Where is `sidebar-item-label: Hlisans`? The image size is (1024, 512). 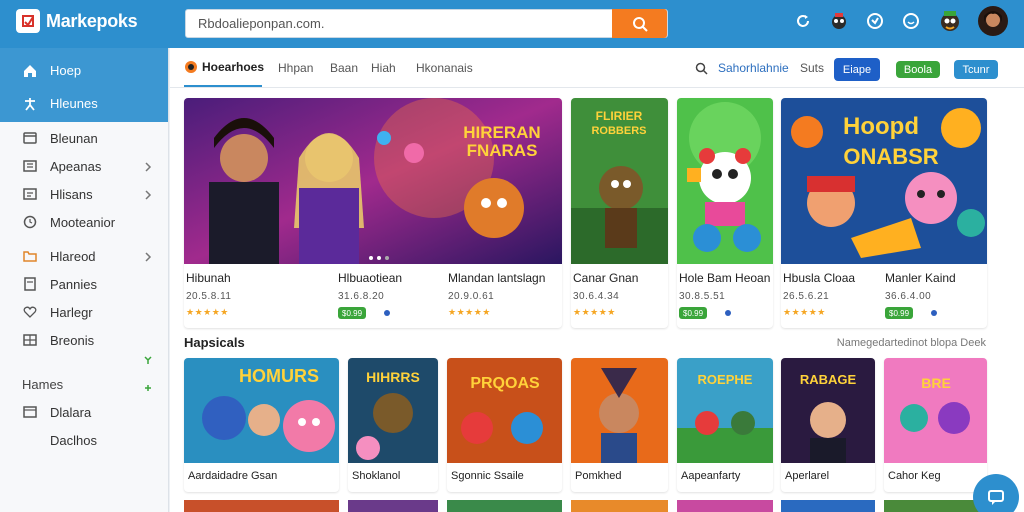
sidebar-item-label: Hlisans is located at coordinates (71, 194).